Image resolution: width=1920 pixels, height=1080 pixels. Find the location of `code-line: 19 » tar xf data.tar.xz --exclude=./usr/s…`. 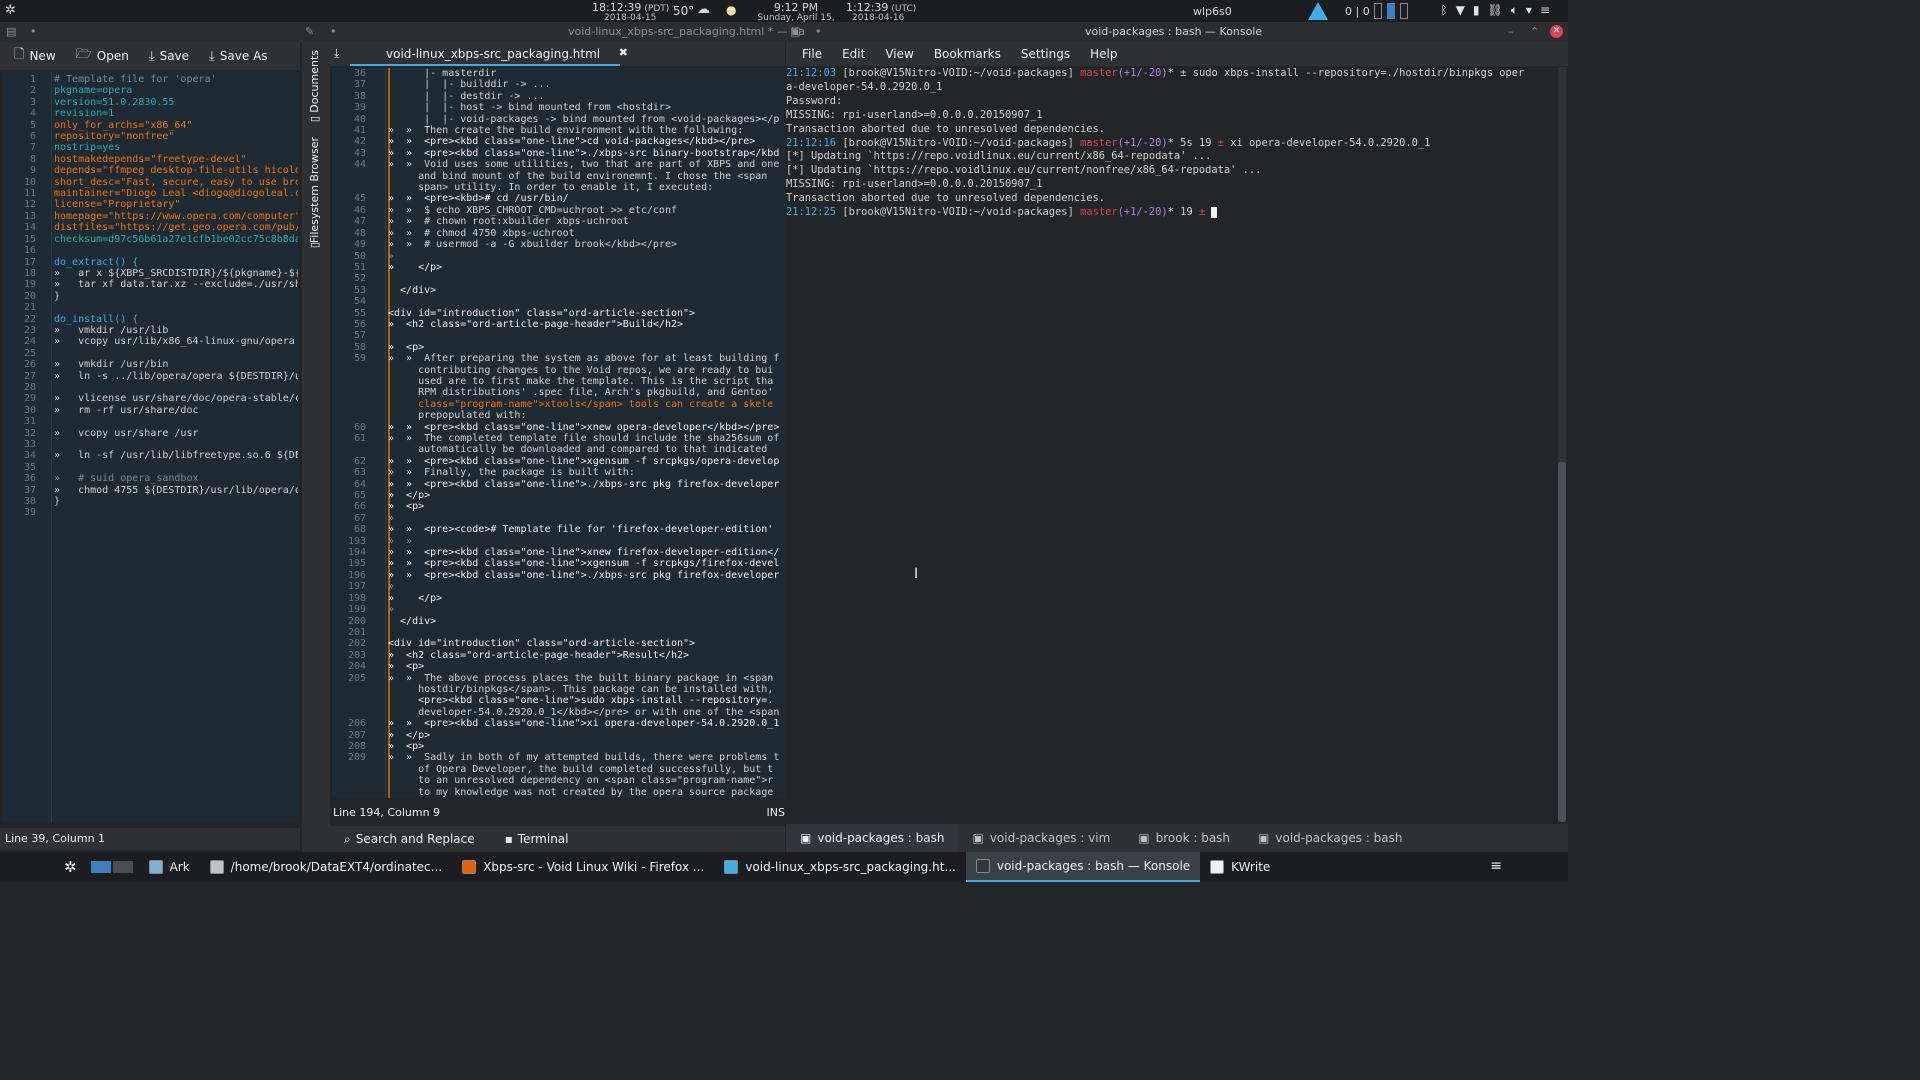

code-line: 19 » tar xf data.tar.xz --exclude=./usr/s… is located at coordinates (150, 284).